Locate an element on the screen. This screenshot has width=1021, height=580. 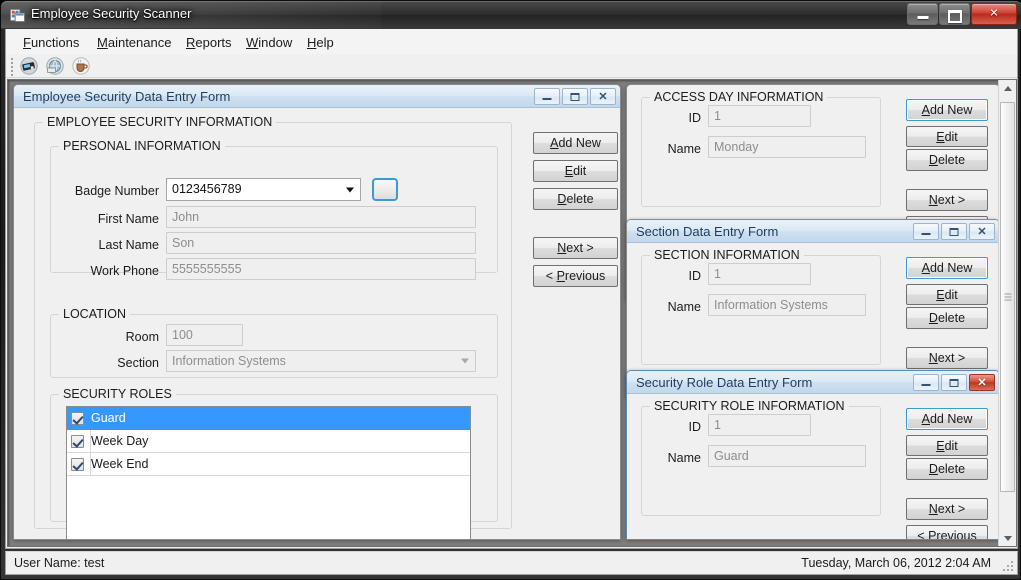
section-next-button: Next > is located at coordinates (947, 358).